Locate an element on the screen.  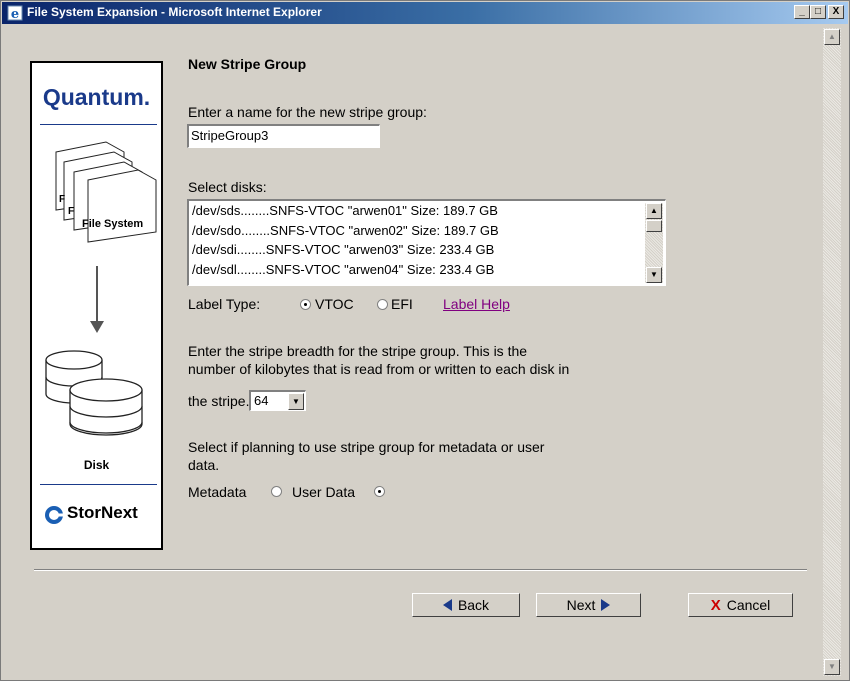
internet-explorer-icon: e is located at coordinates (15, 13).